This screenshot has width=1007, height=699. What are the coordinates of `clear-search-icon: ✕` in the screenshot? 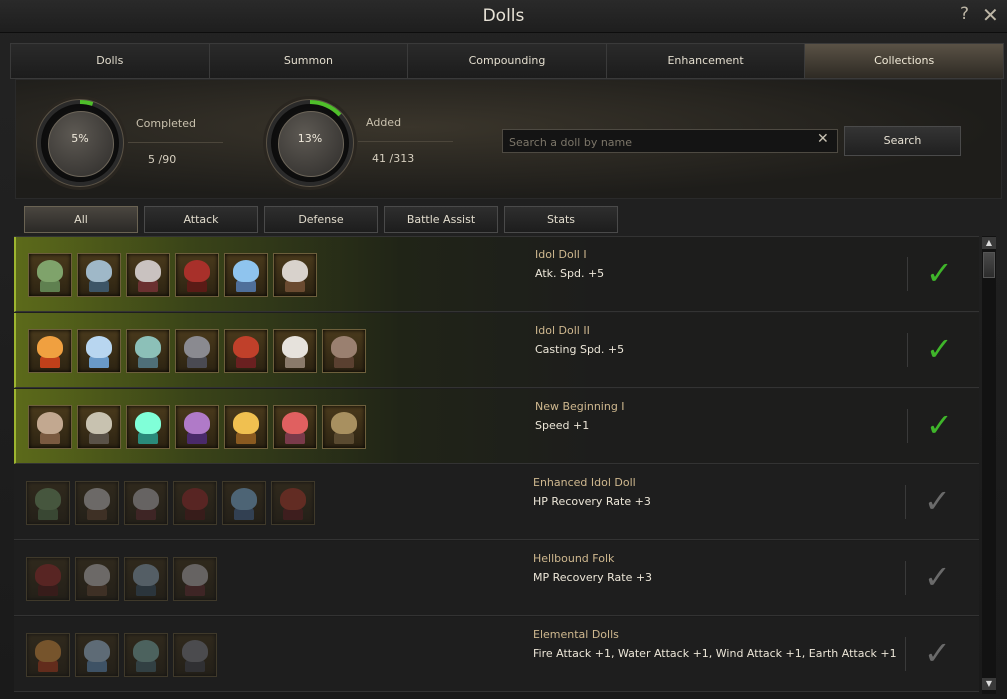 It's located at (823, 139).